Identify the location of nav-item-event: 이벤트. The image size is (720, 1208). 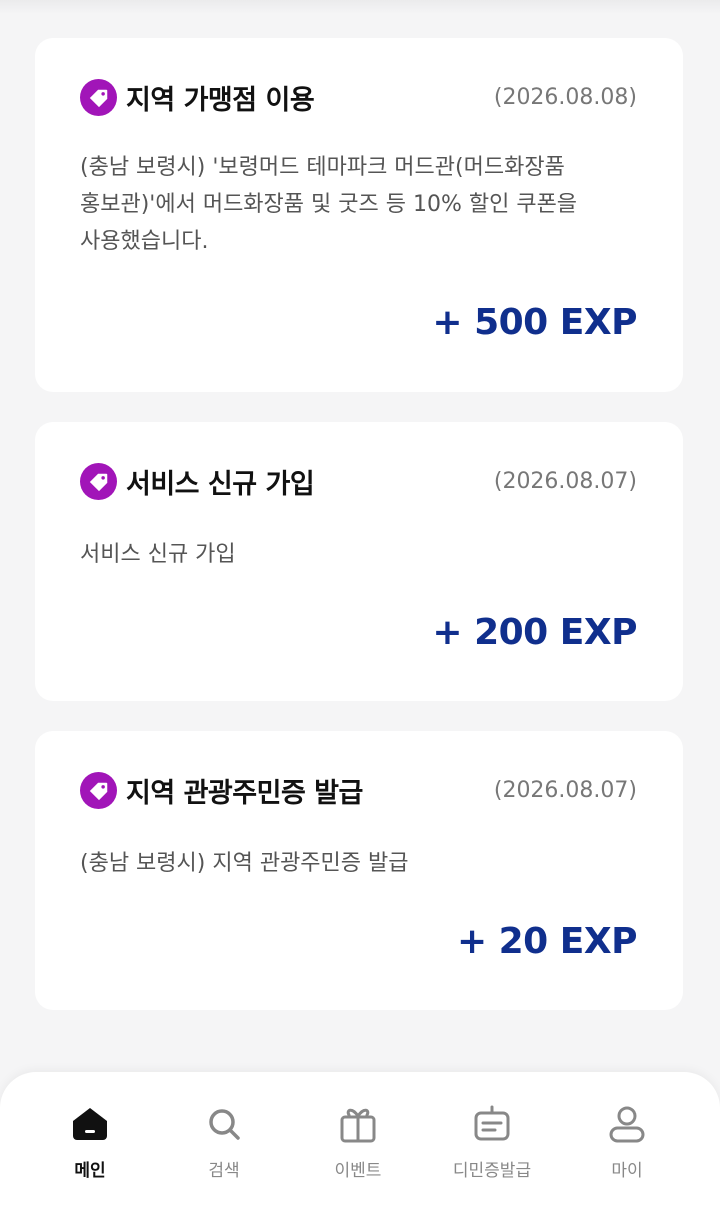
(358, 1141).